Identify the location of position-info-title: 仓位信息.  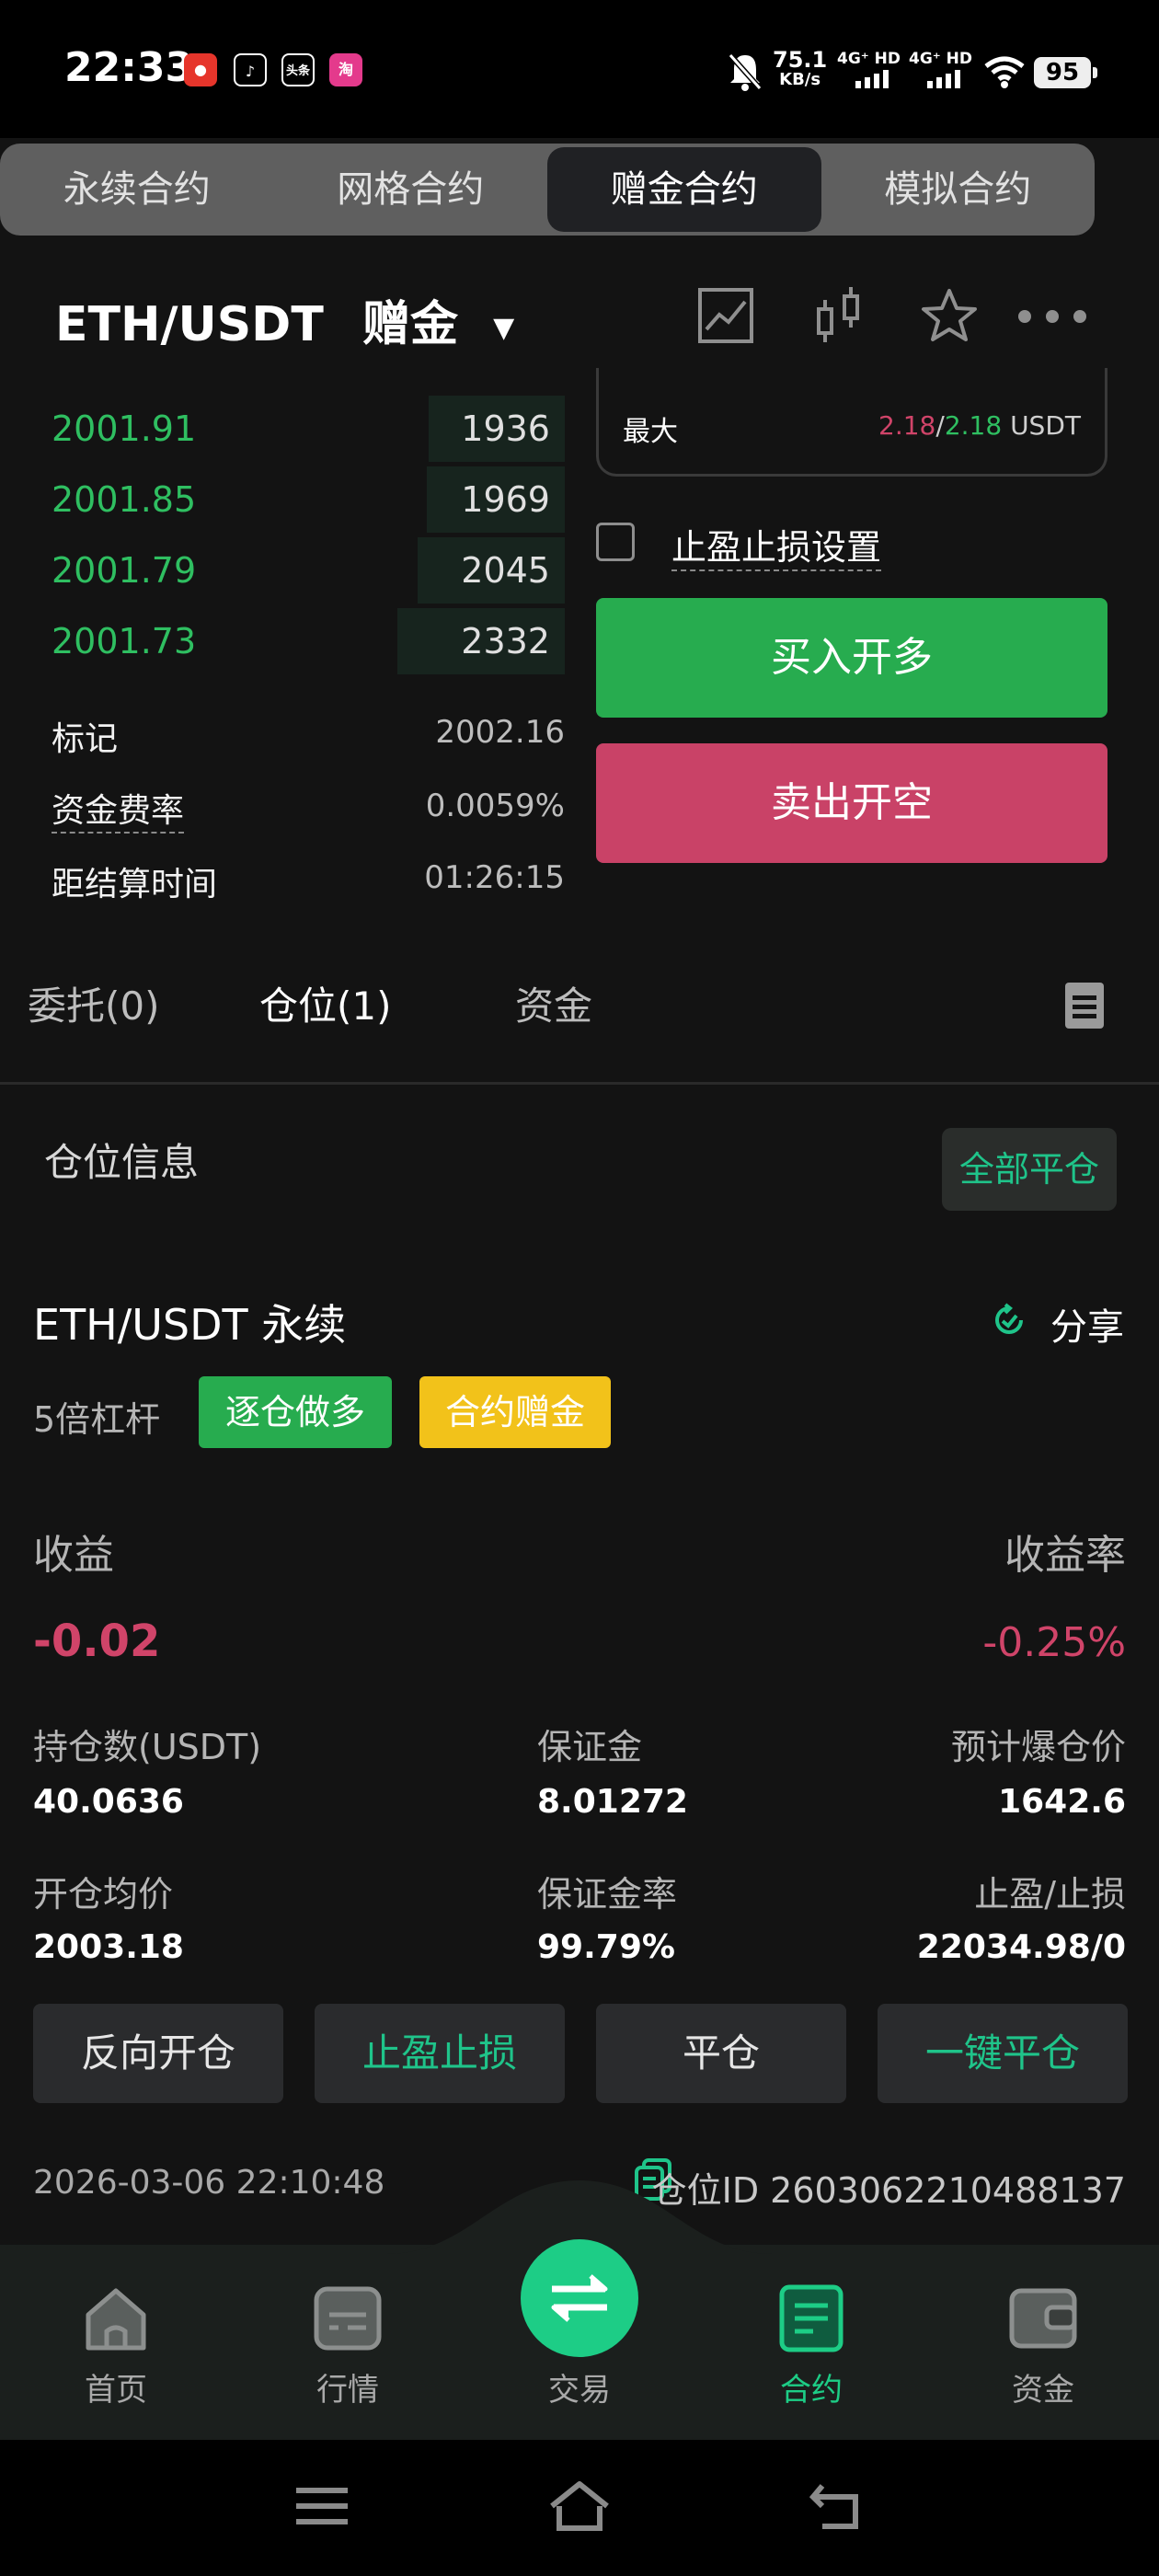
(122, 1162).